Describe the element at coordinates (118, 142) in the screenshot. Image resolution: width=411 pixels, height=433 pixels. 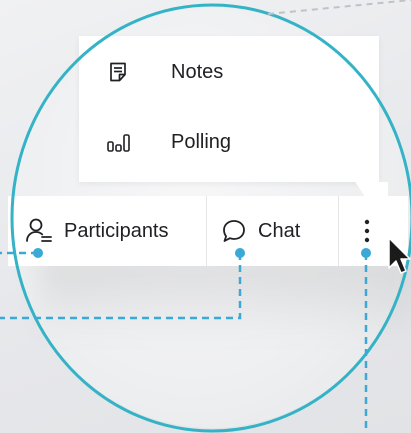
I see `polling-icon` at that location.